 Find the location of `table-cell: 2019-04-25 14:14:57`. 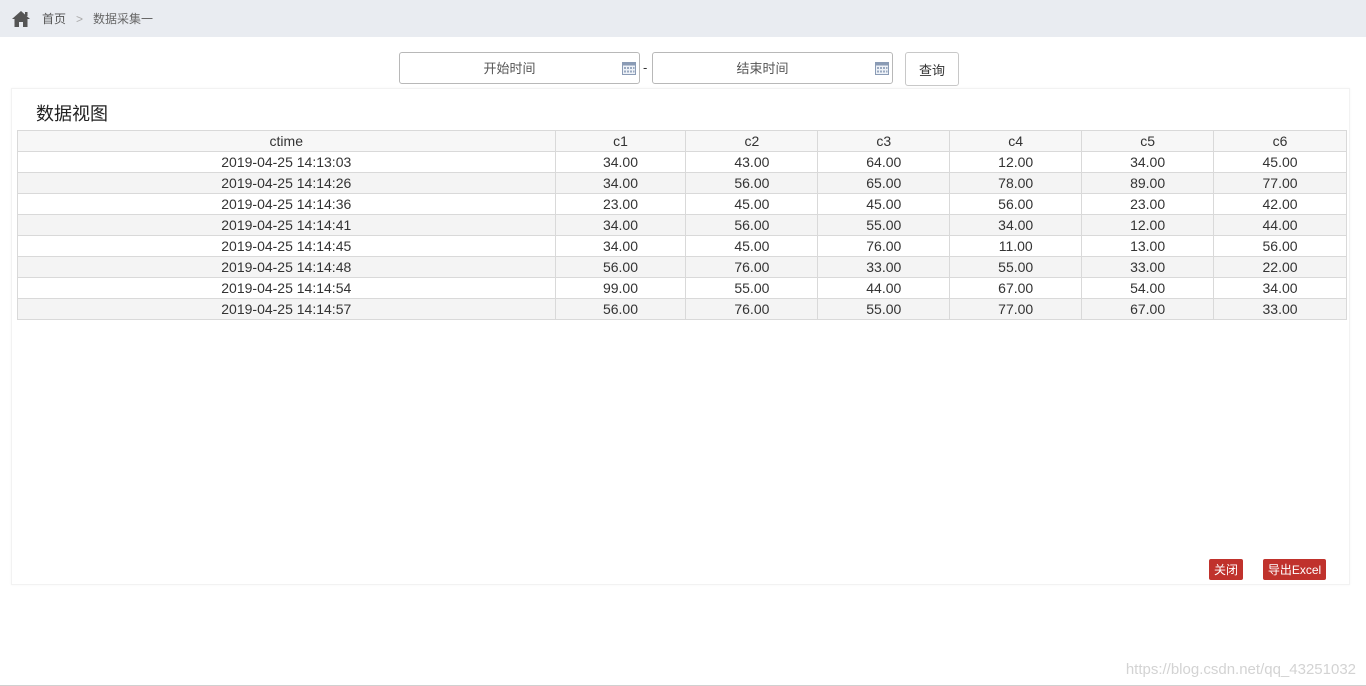

table-cell: 2019-04-25 14:14:57 is located at coordinates (286, 309).